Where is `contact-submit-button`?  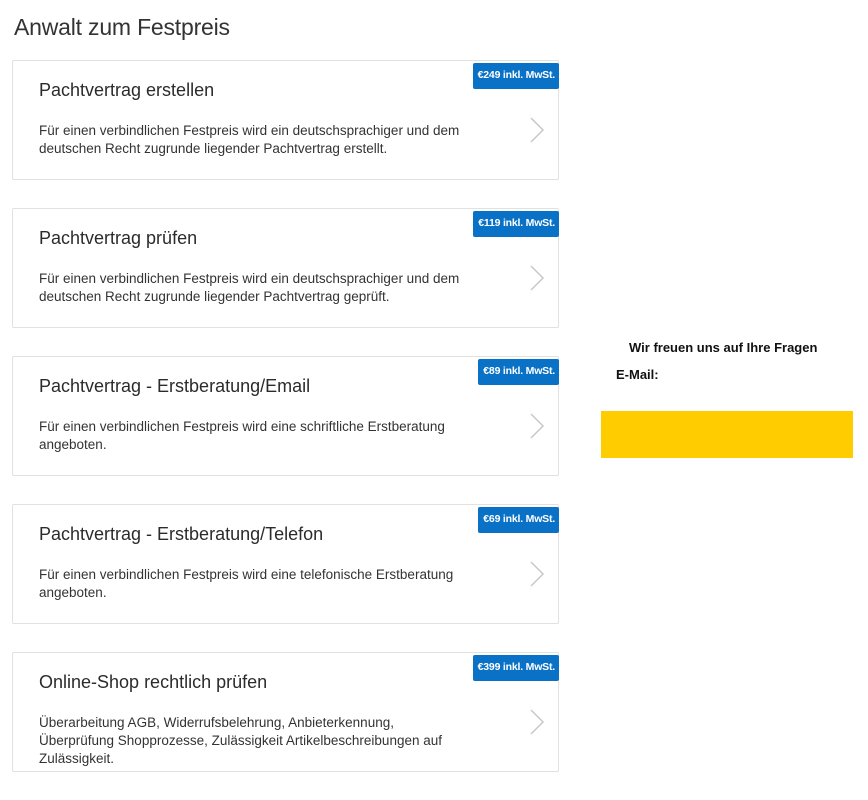
contact-submit-button is located at coordinates (727, 434).